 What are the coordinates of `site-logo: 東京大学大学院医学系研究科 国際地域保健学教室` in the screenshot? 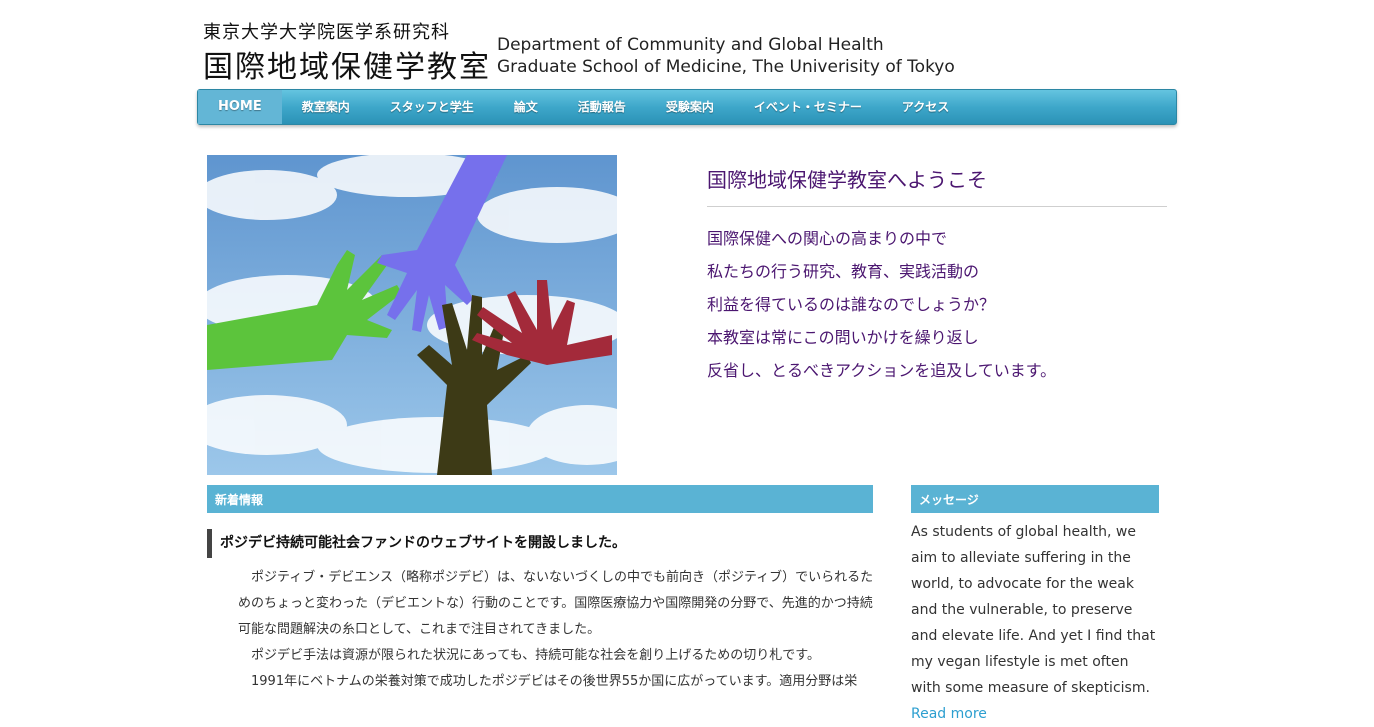 It's located at (345, 49).